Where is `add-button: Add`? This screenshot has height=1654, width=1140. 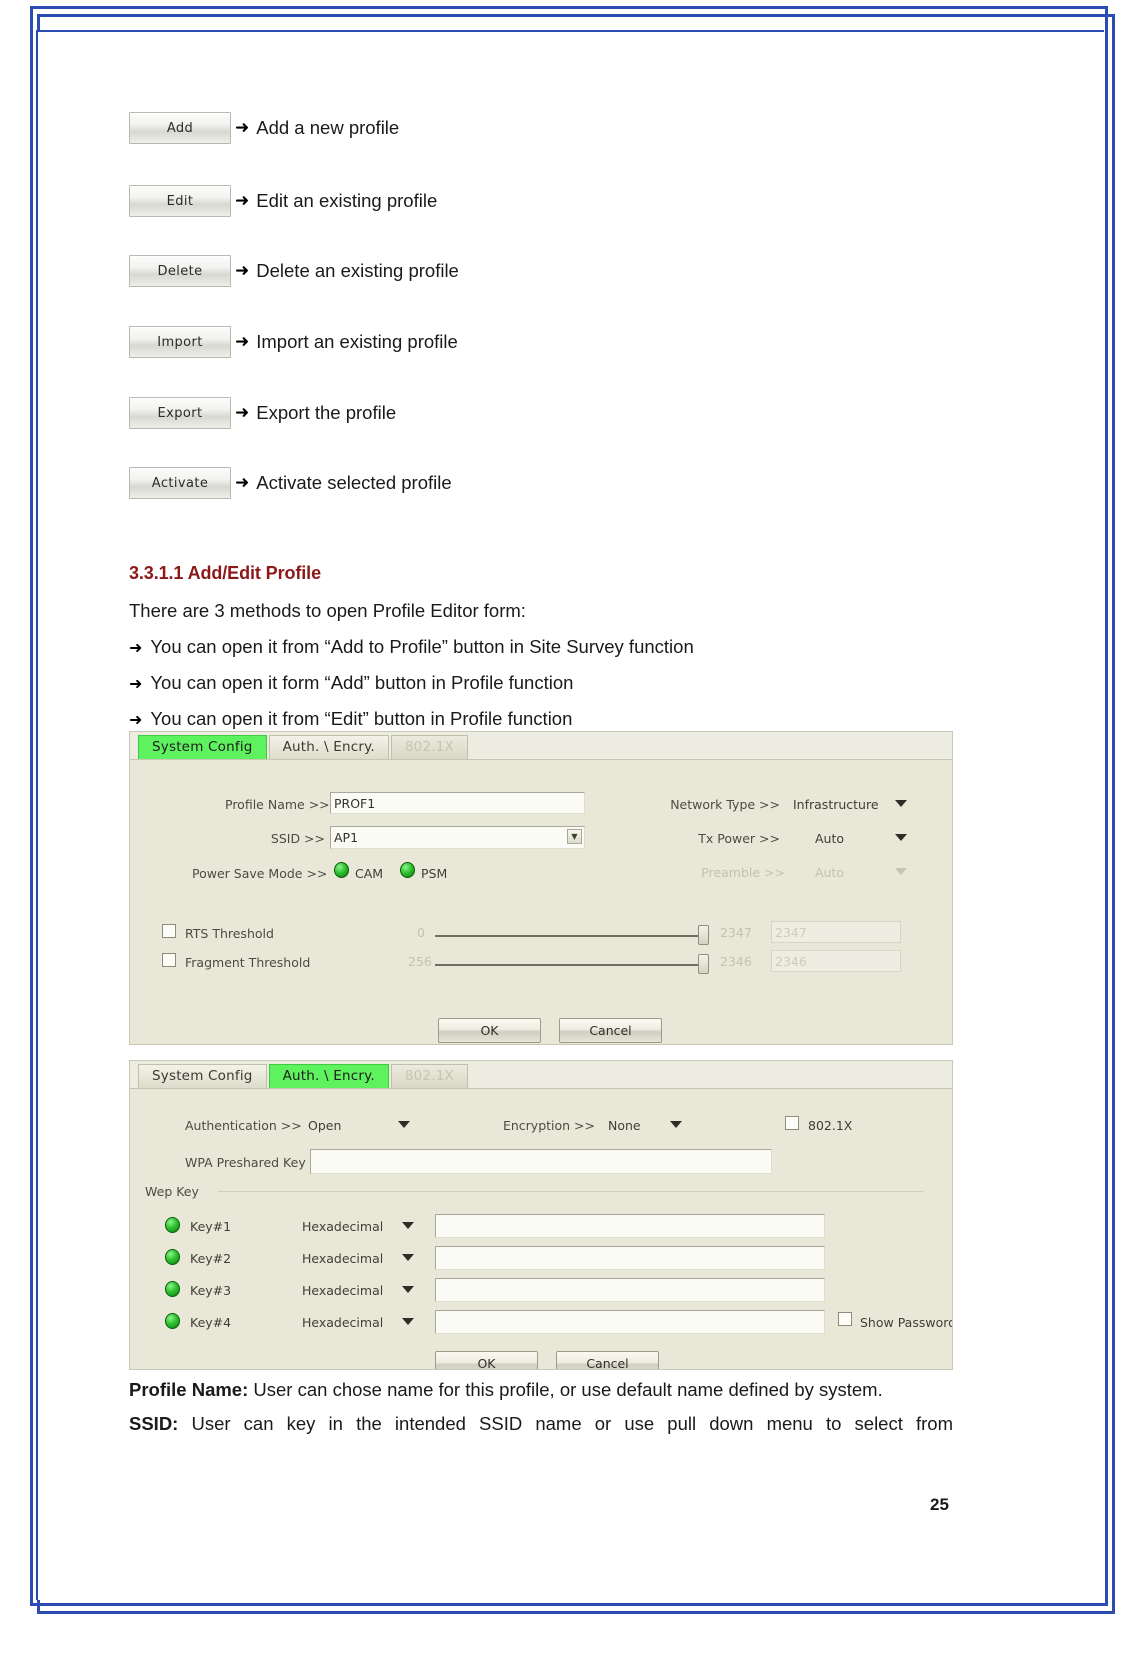 add-button: Add is located at coordinates (180, 128).